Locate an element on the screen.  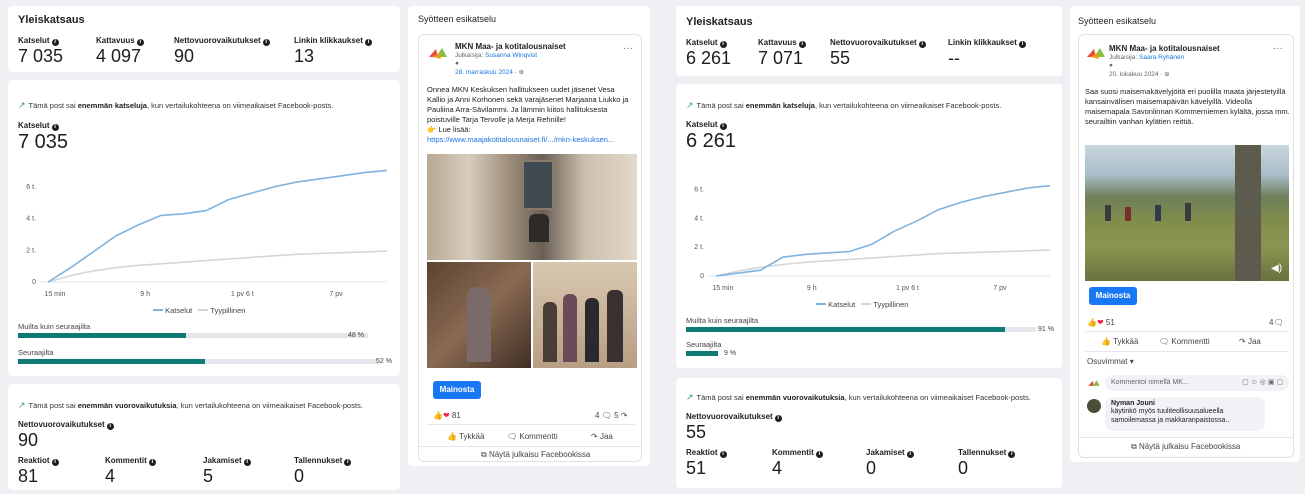
metric-views: Katselut i 6 261 is located at coordinates (709, 53).